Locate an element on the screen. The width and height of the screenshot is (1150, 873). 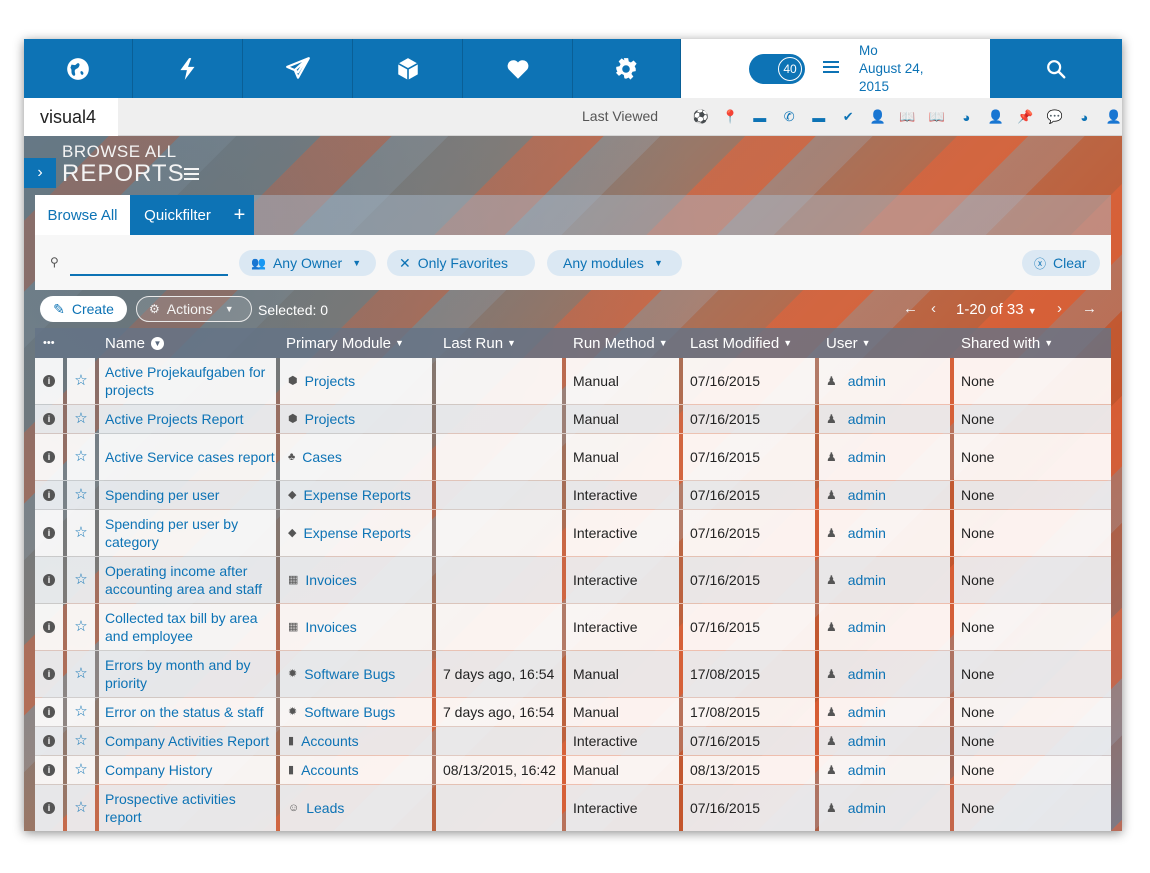
any-owner-dropdown: 👥 Any Owner ▼ is located at coordinates (307, 263).